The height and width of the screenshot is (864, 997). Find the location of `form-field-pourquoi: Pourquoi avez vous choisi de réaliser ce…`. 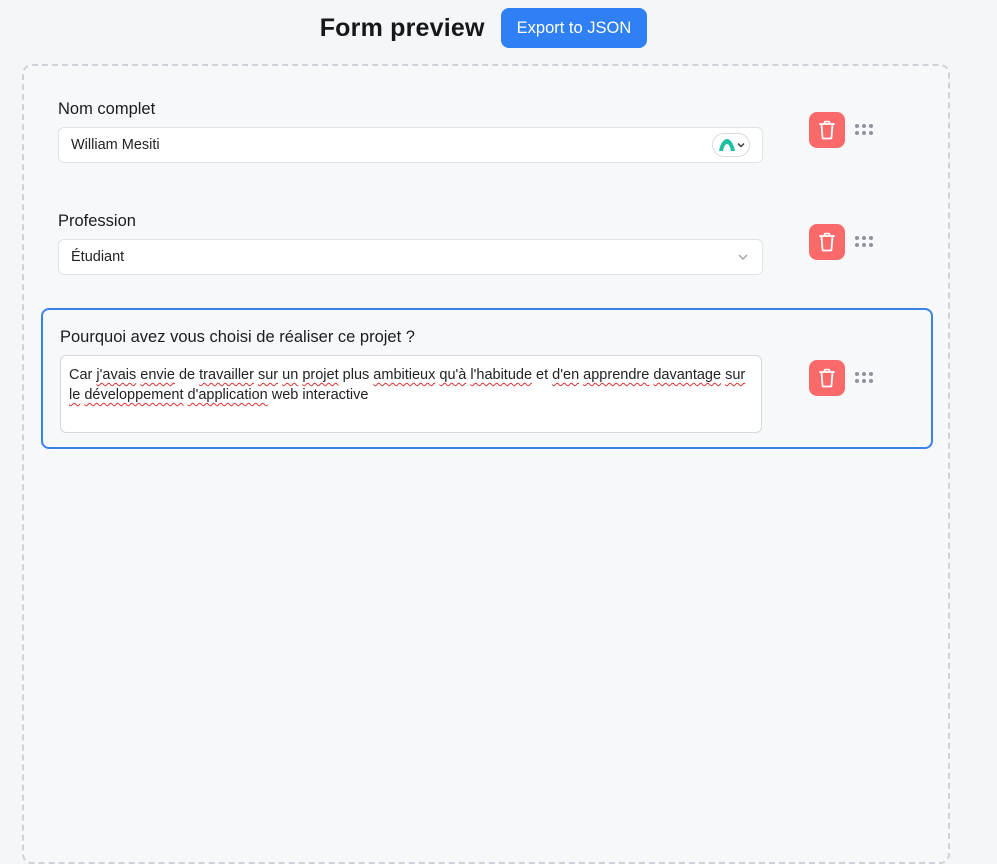

form-field-pourquoi: Pourquoi avez vous choisi de réaliser ce… is located at coordinates (412, 380).